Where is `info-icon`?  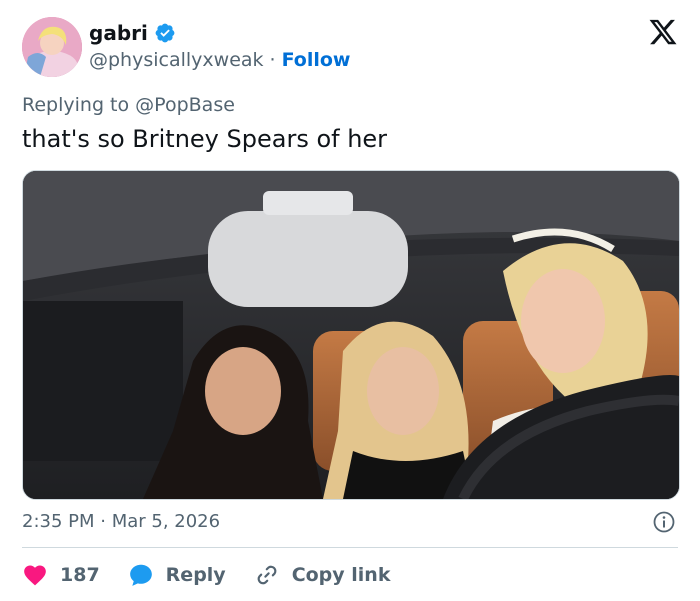 info-icon is located at coordinates (664, 522).